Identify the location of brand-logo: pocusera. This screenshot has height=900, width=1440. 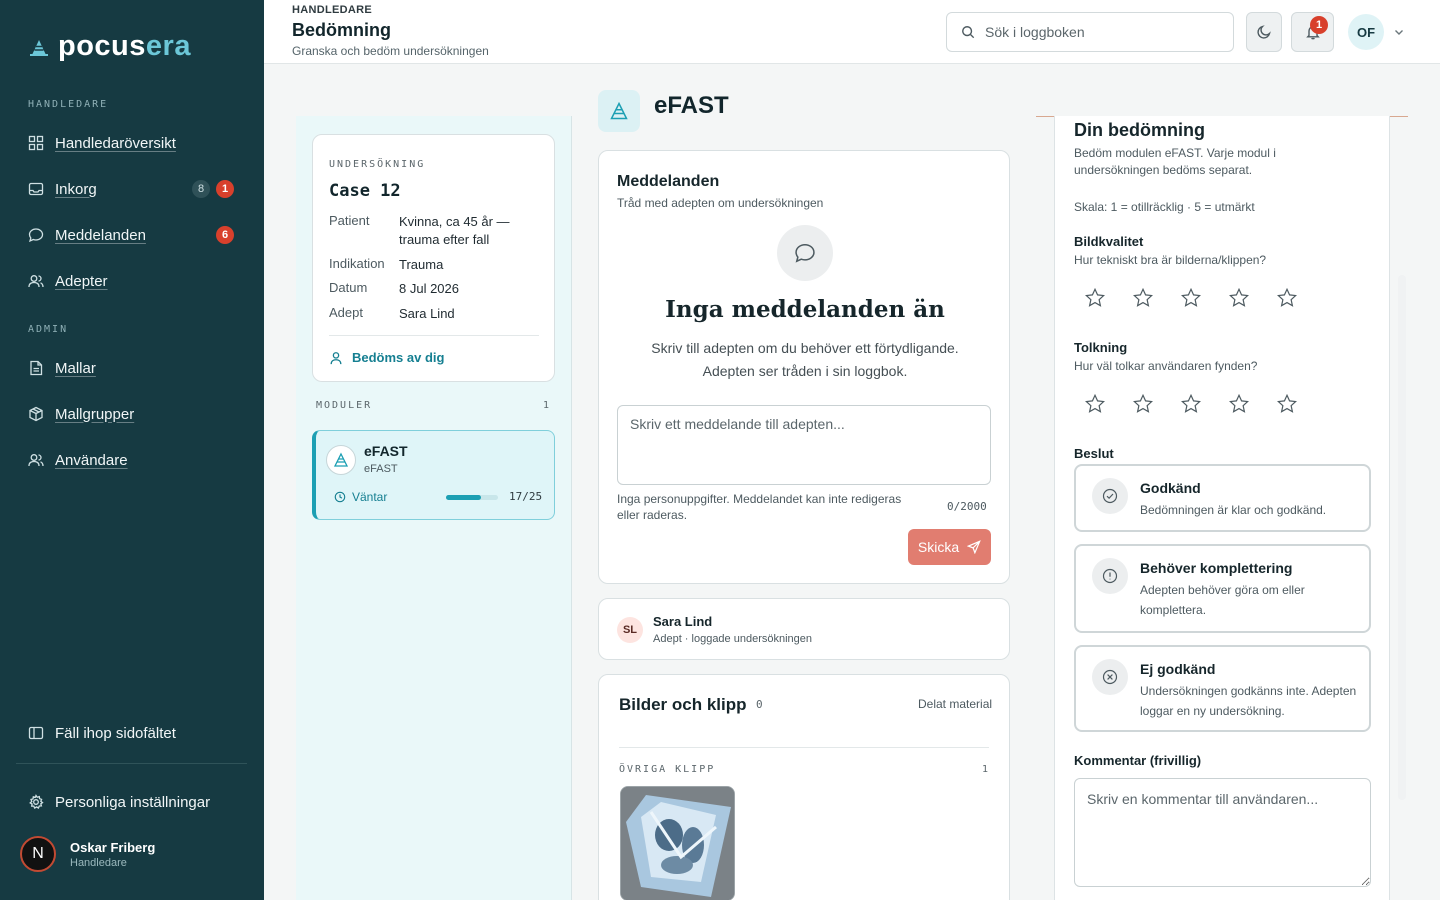
(109, 46).